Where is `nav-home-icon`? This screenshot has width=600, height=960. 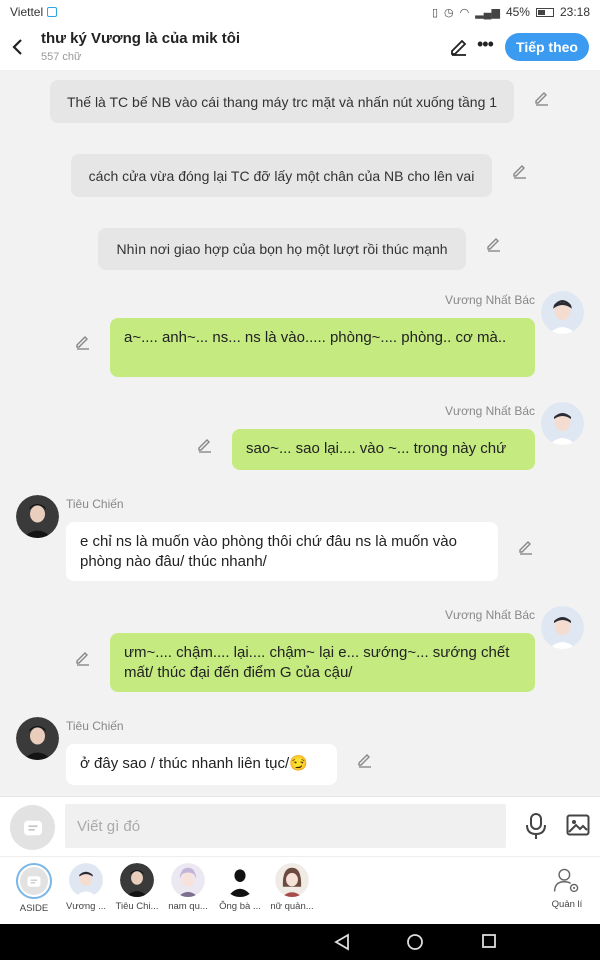 nav-home-icon is located at coordinates (415, 942).